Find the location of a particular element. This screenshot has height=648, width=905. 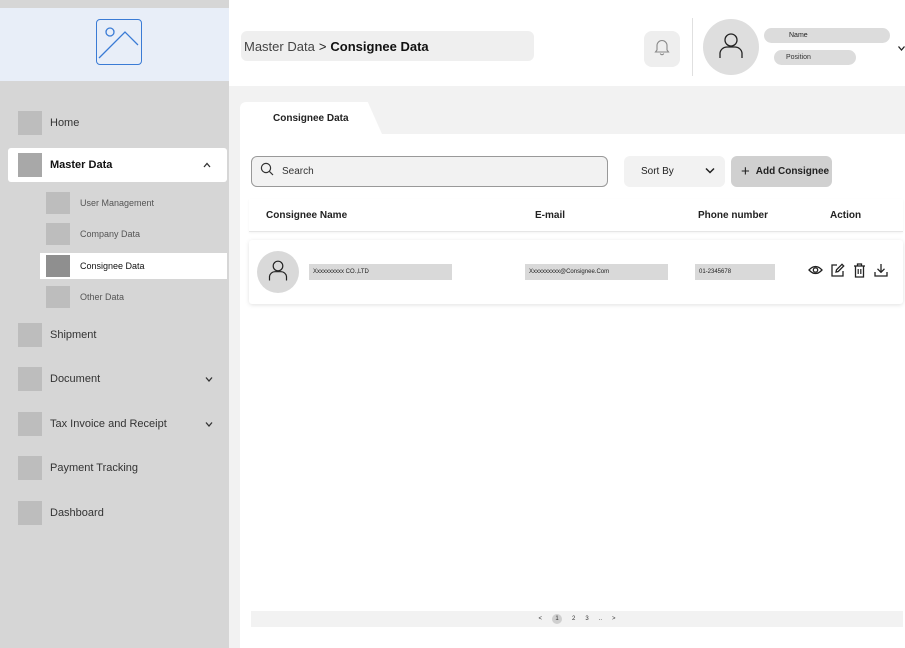

breadcrumb: Master Data > Consignee Data is located at coordinates (387, 46).